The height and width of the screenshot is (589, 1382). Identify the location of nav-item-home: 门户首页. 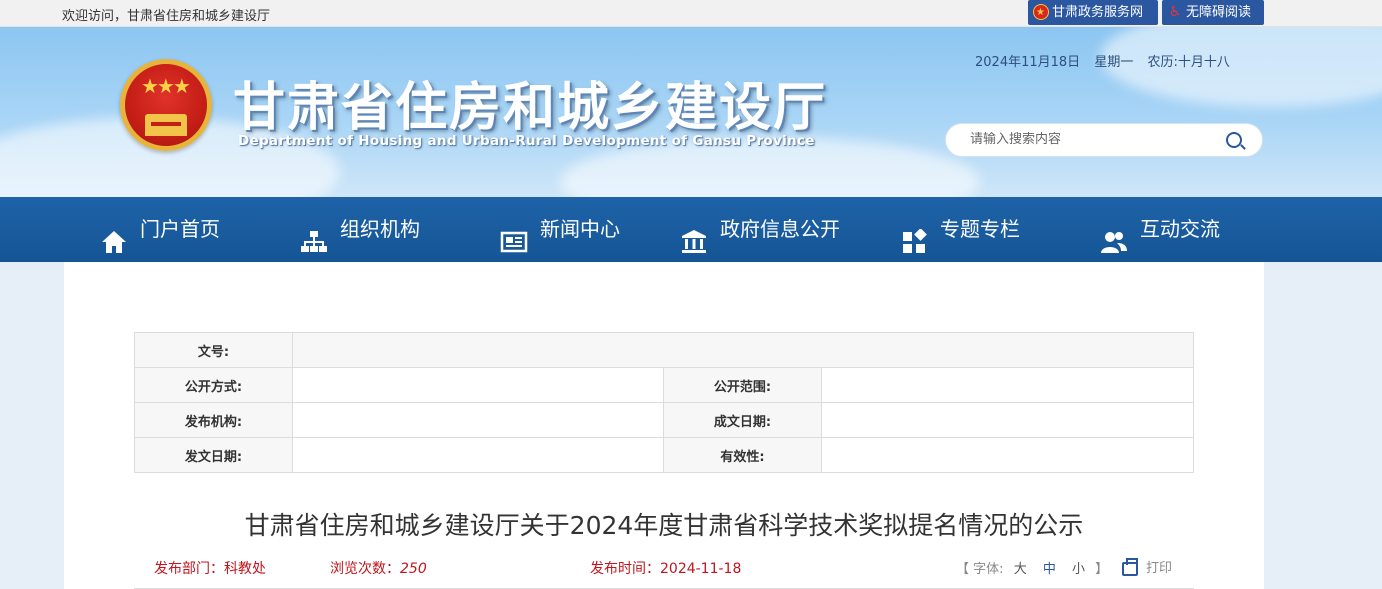
(160, 229).